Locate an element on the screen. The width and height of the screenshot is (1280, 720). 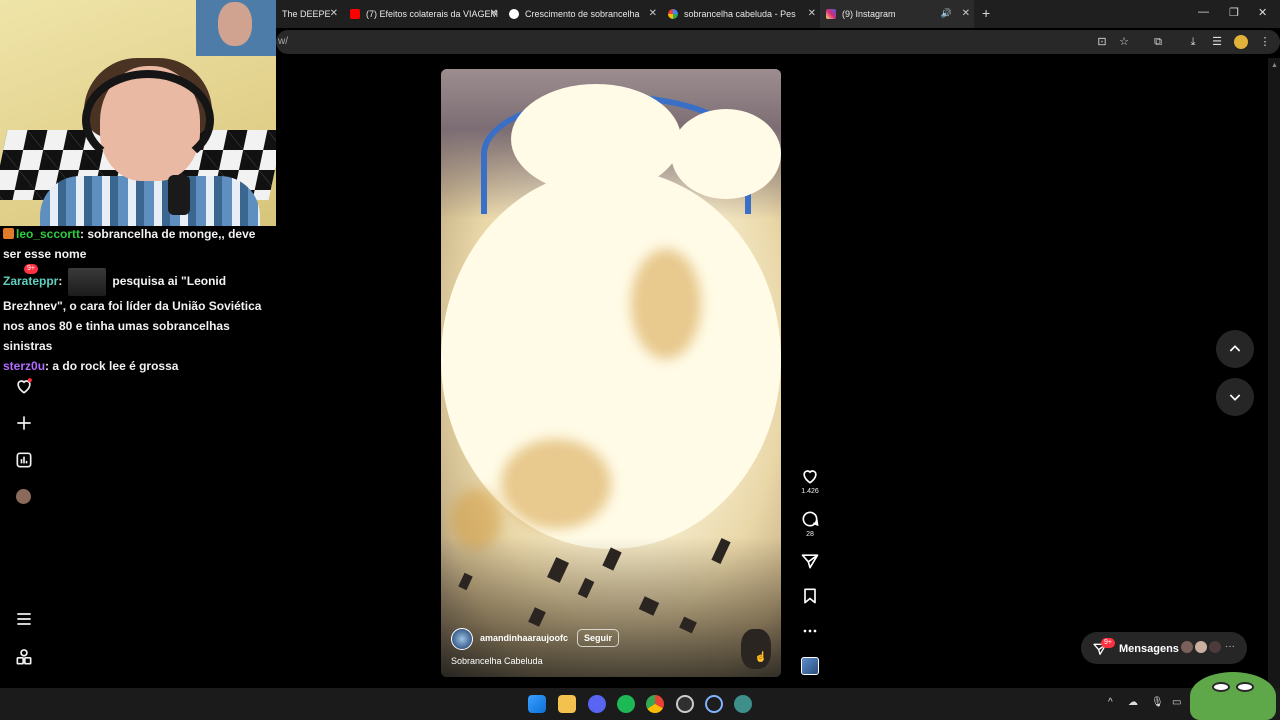
discord-icon is located at coordinates (597, 704).